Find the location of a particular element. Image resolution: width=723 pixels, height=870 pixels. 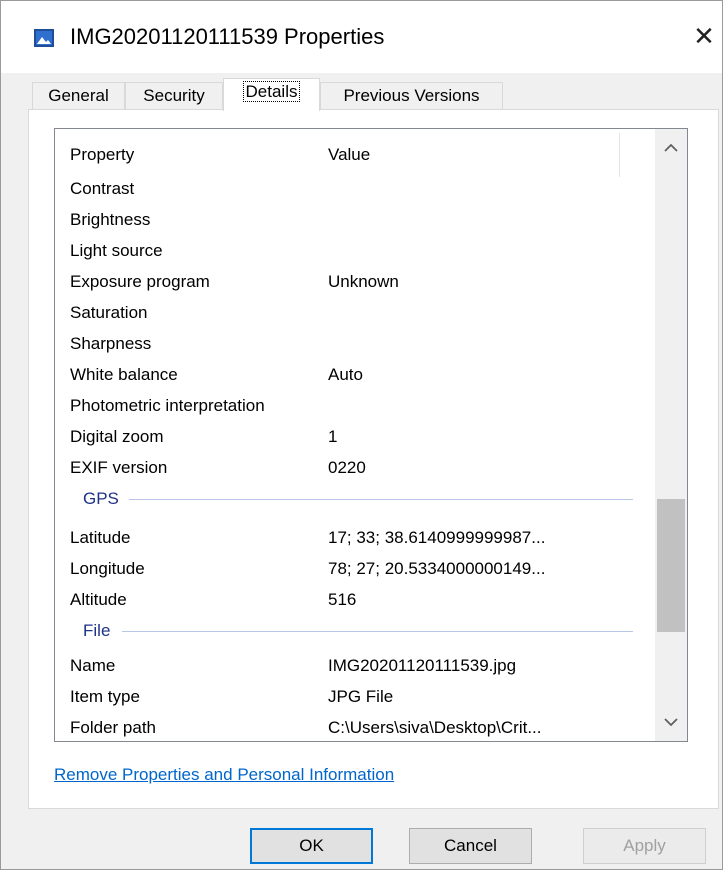

scroll-up-button is located at coordinates (671, 148).